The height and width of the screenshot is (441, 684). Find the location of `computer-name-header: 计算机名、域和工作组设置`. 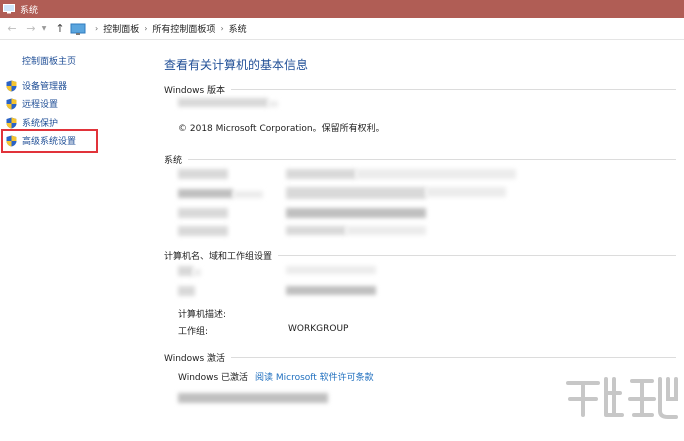

computer-name-header: 计算机名、域和工作组设置 is located at coordinates (420, 255).